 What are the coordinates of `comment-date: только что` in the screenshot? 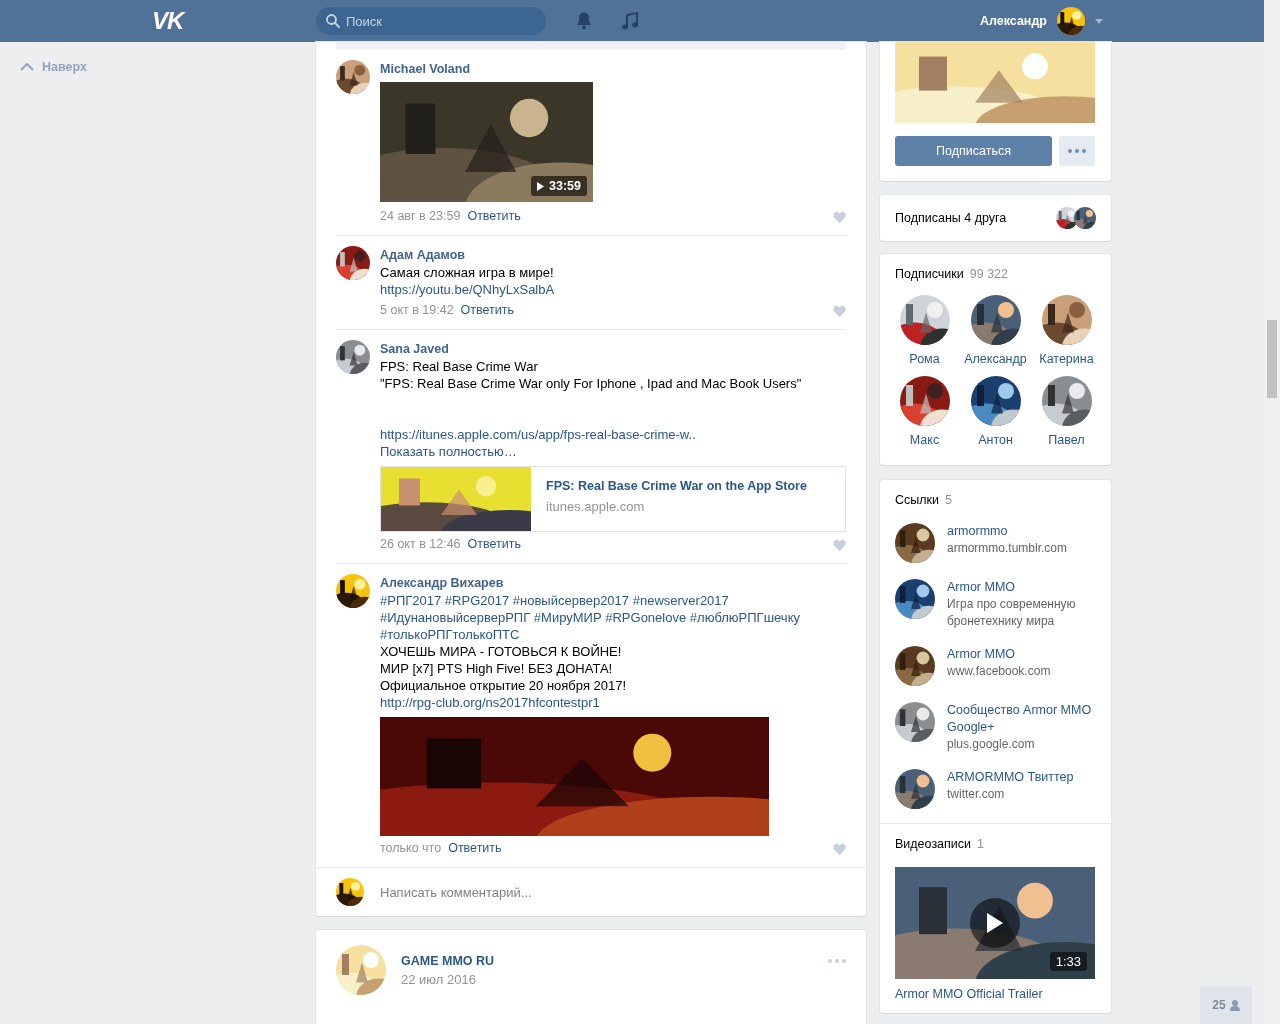 It's located at (411, 848).